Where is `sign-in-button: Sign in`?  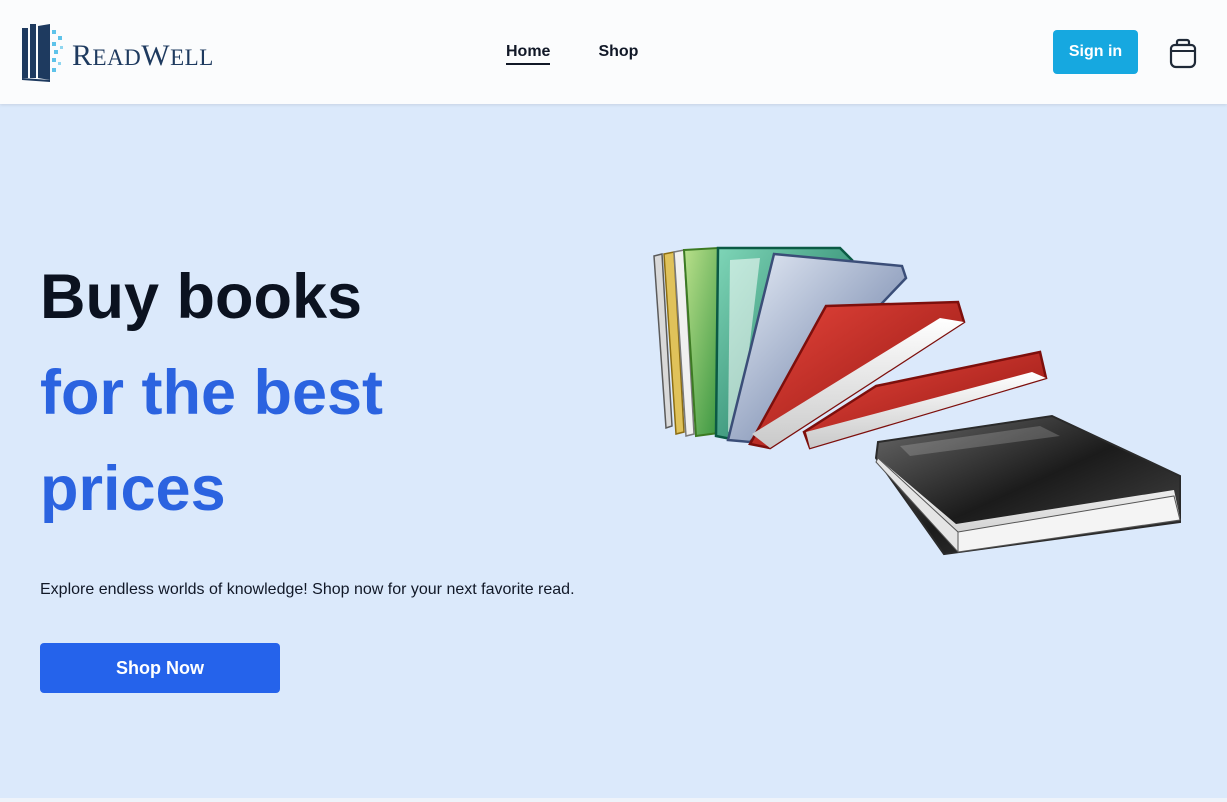
sign-in-button: Sign in is located at coordinates (1095, 52).